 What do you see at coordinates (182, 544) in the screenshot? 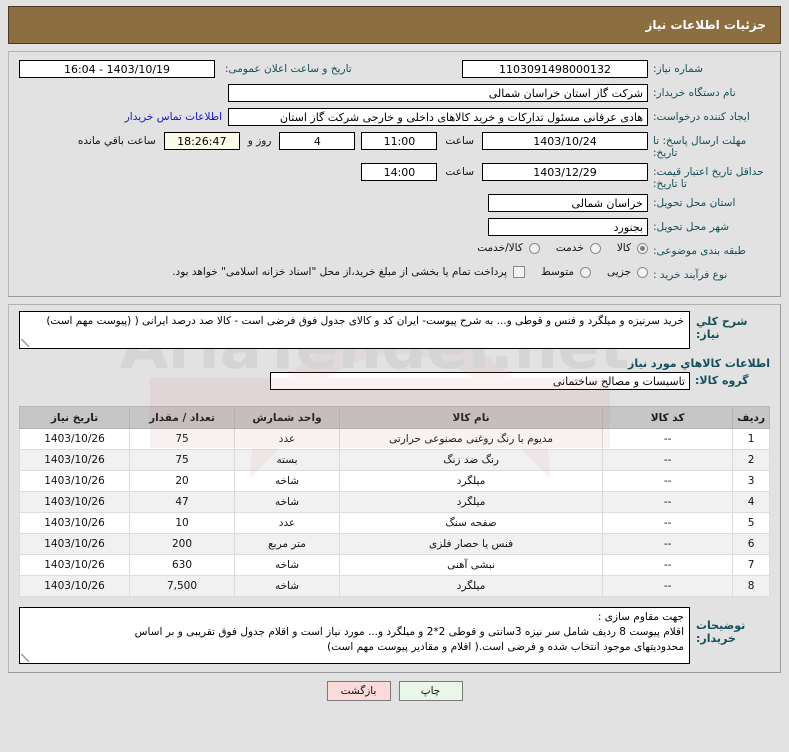
I see `cell-quantity: 200` at bounding box center [182, 544].